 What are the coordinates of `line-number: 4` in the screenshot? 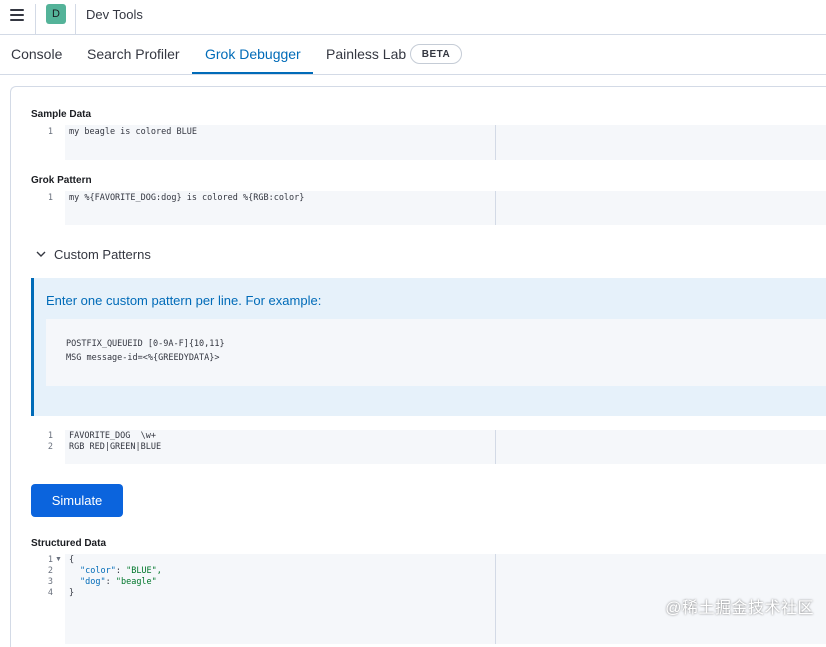 It's located at (50, 593).